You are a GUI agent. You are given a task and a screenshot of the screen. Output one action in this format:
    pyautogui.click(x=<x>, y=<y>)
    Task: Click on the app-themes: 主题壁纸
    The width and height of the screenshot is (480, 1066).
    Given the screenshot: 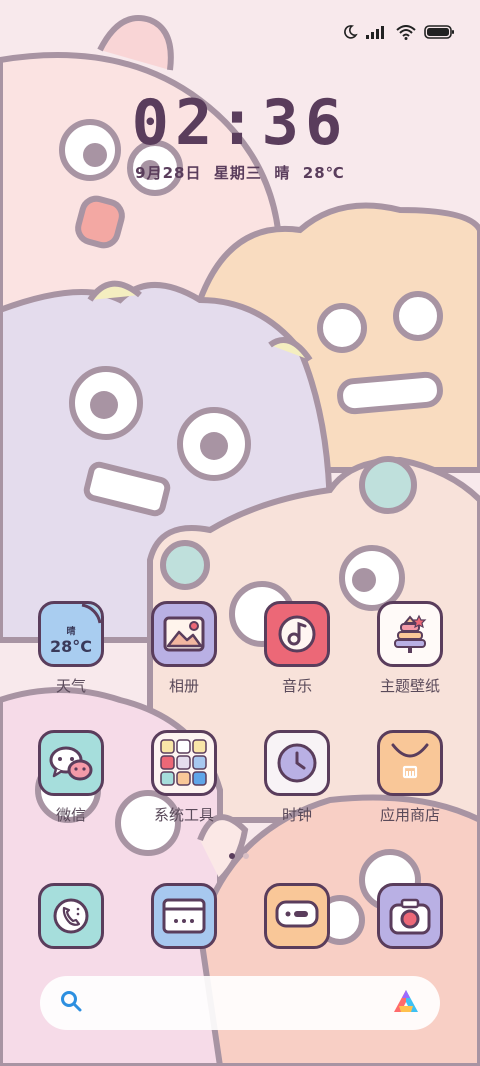 What is the action you would take?
    pyautogui.click(x=410, y=648)
    